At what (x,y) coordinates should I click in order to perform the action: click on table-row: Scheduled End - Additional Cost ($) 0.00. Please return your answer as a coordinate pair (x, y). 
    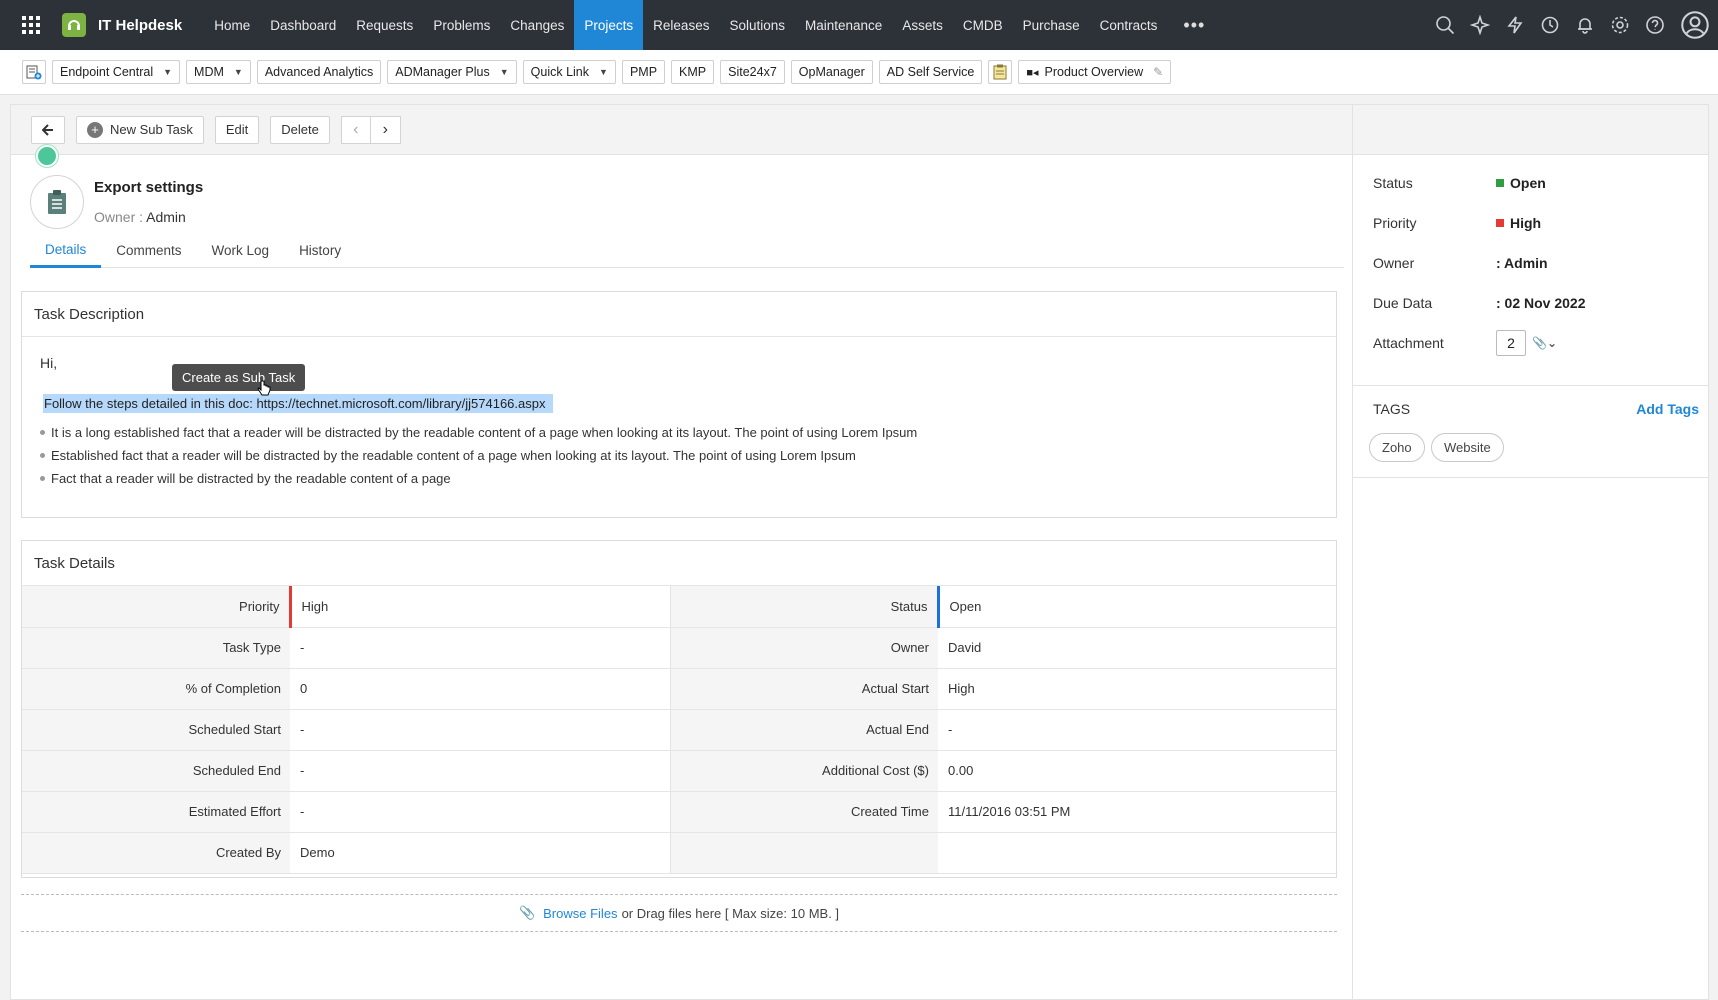
    Looking at the image, I should click on (679, 771).